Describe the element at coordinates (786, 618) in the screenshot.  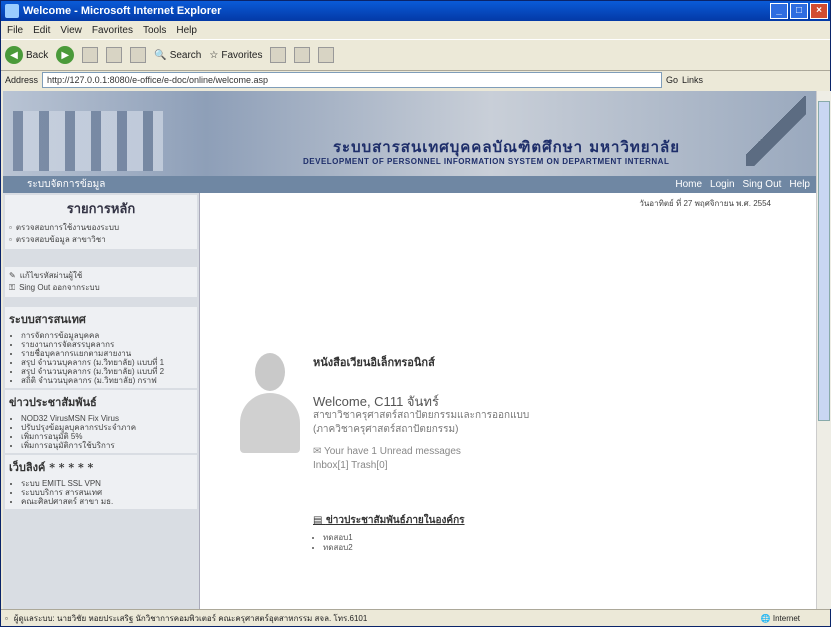
I see `zone-label: Internet` at that location.